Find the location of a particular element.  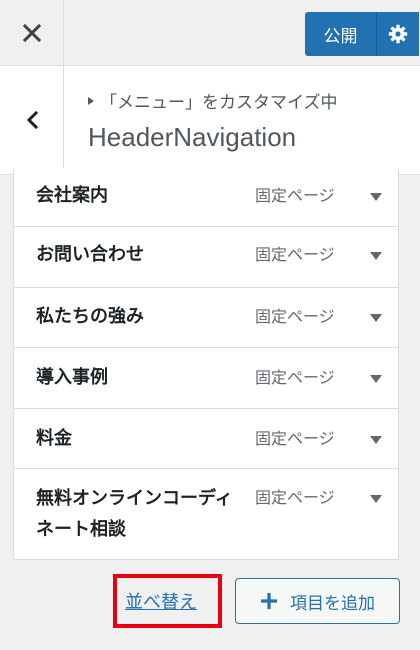

section-title: HeaderNavigation is located at coordinates (192, 137).